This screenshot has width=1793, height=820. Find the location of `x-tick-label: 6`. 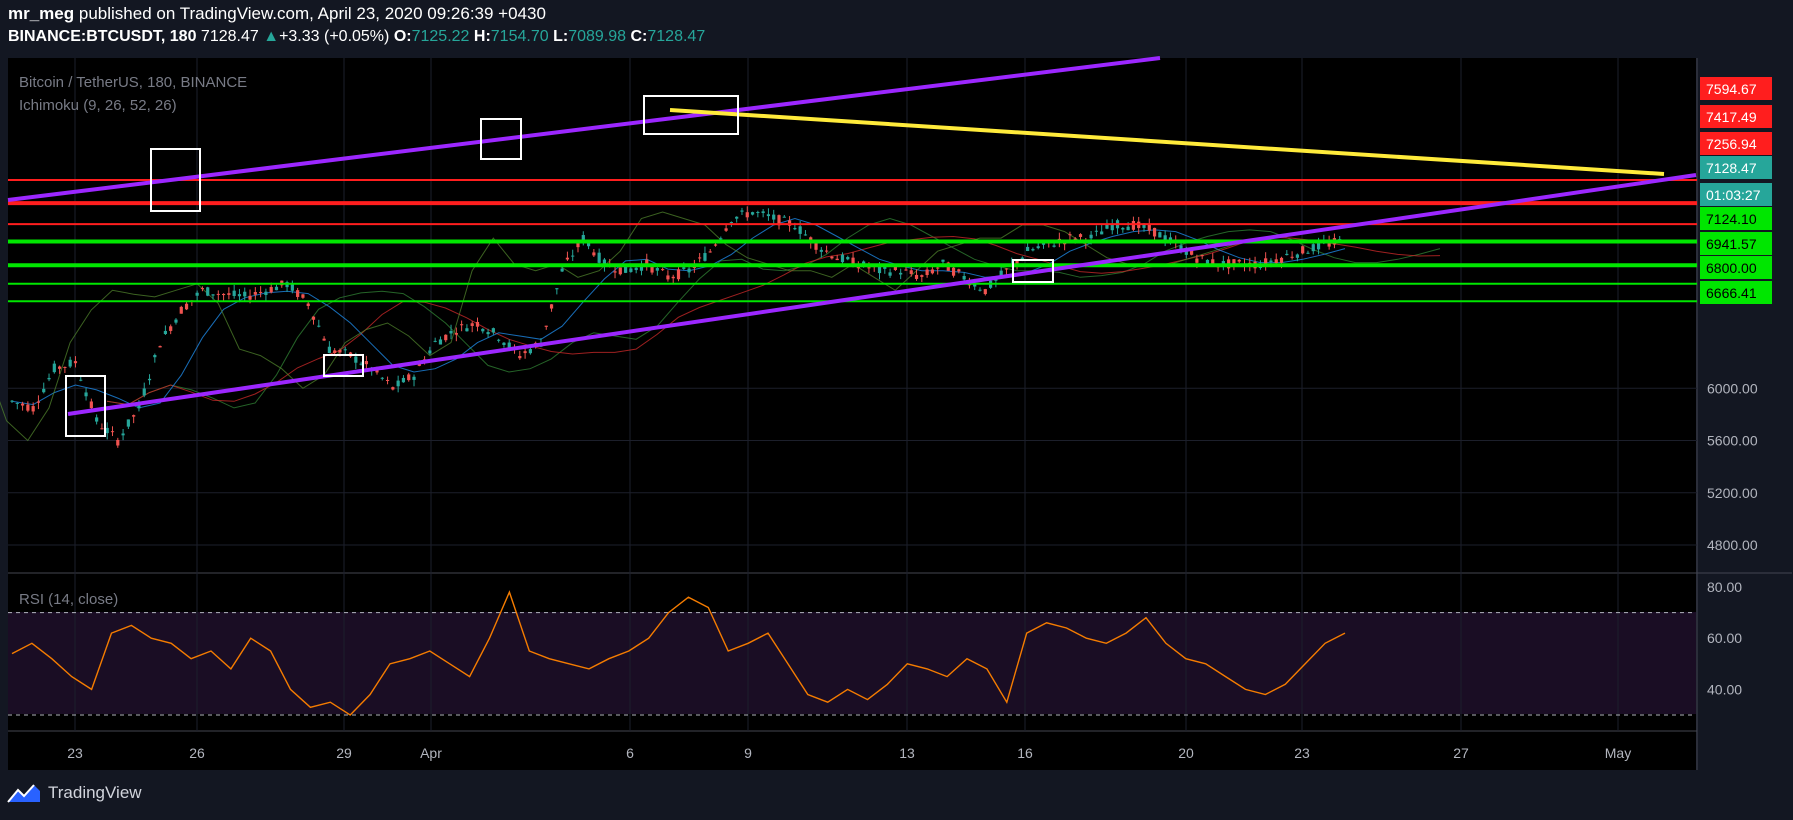

x-tick-label: 6 is located at coordinates (630, 753).